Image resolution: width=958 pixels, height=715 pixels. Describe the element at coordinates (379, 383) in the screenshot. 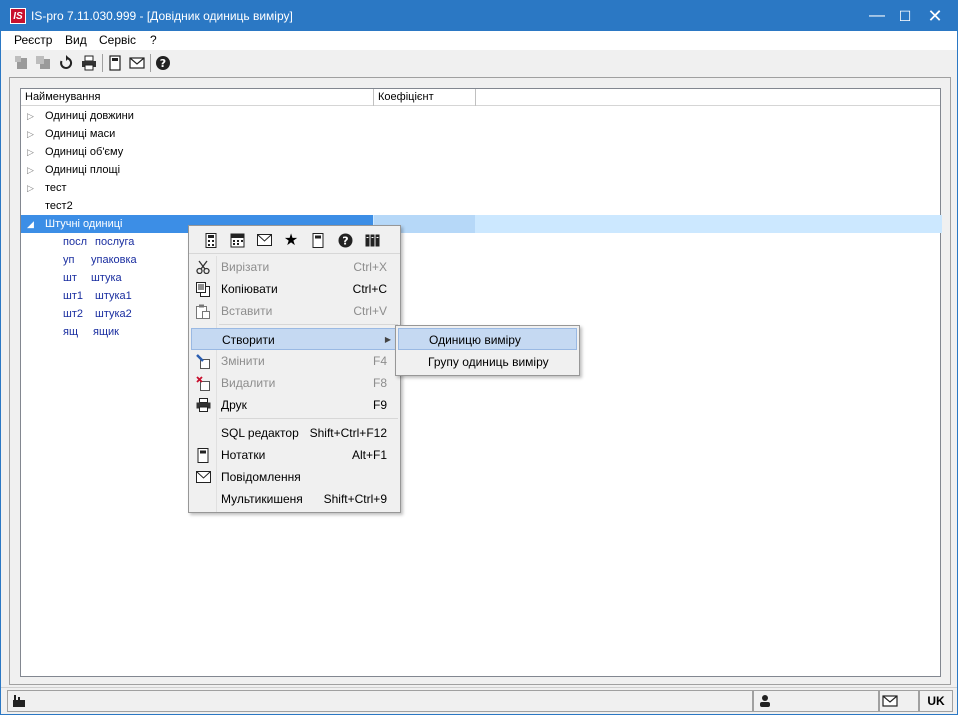

I see `menu-item-shortcut: F8` at that location.